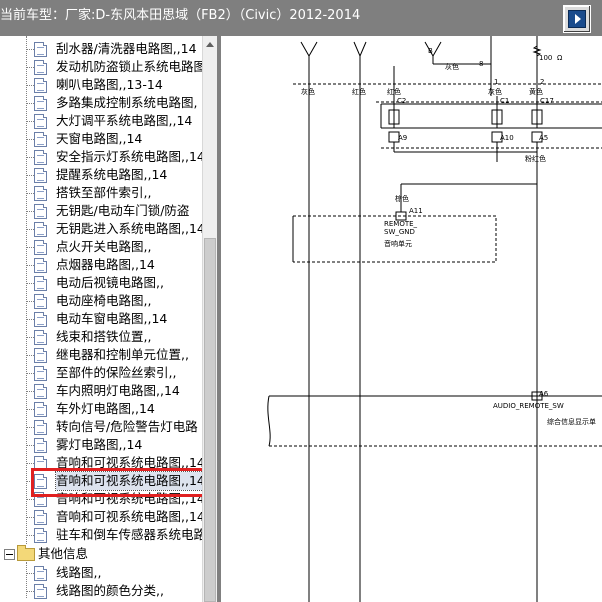 Image resolution: width=602 pixels, height=602 pixels. What do you see at coordinates (118, 157) in the screenshot?
I see `tree-item: 安全指示灯系统电路图,,14` at bounding box center [118, 157].